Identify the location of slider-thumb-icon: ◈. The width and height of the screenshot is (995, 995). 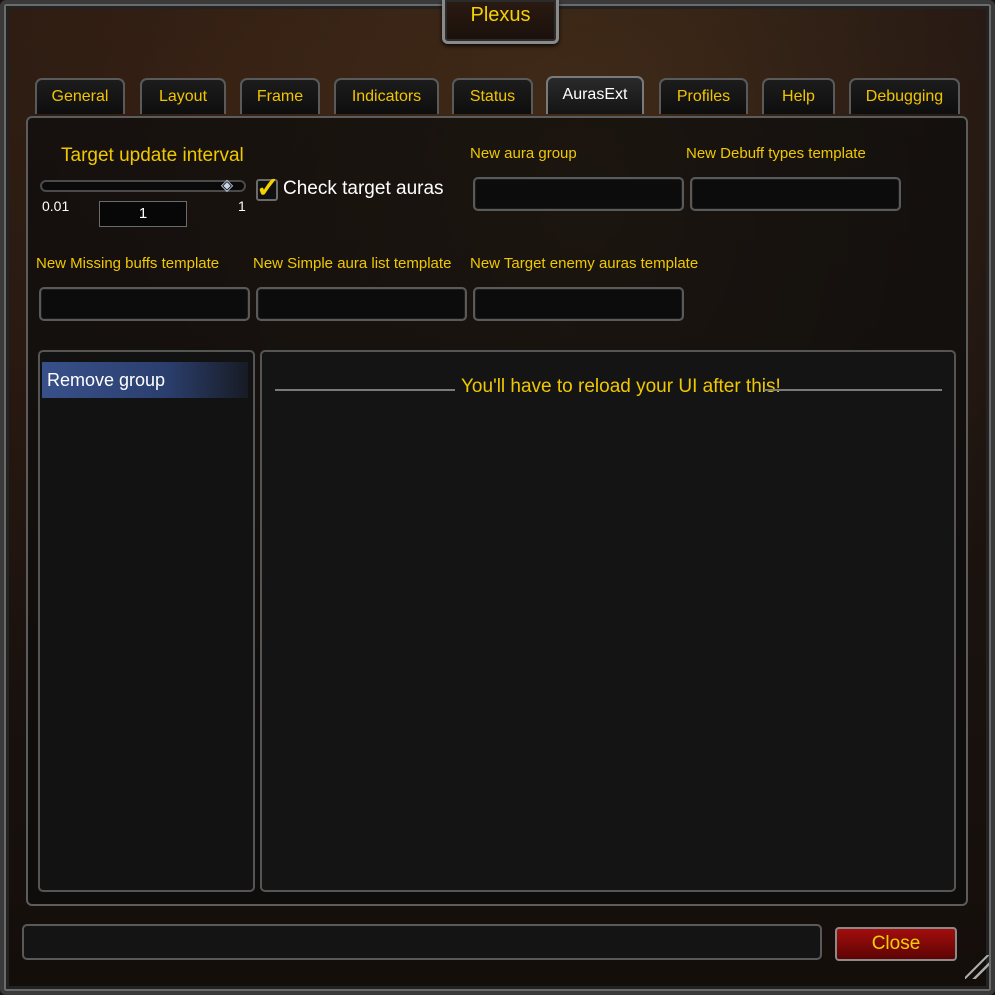
(227, 185).